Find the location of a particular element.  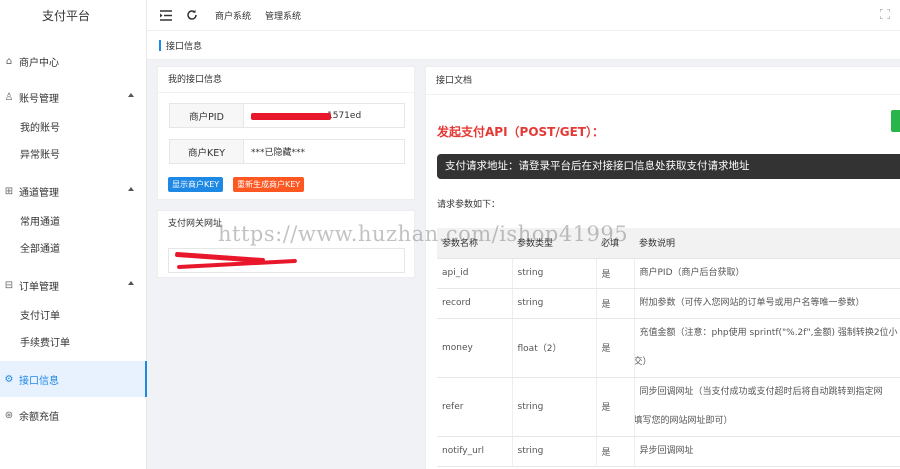

user-icon: ♙ is located at coordinates (9, 97).